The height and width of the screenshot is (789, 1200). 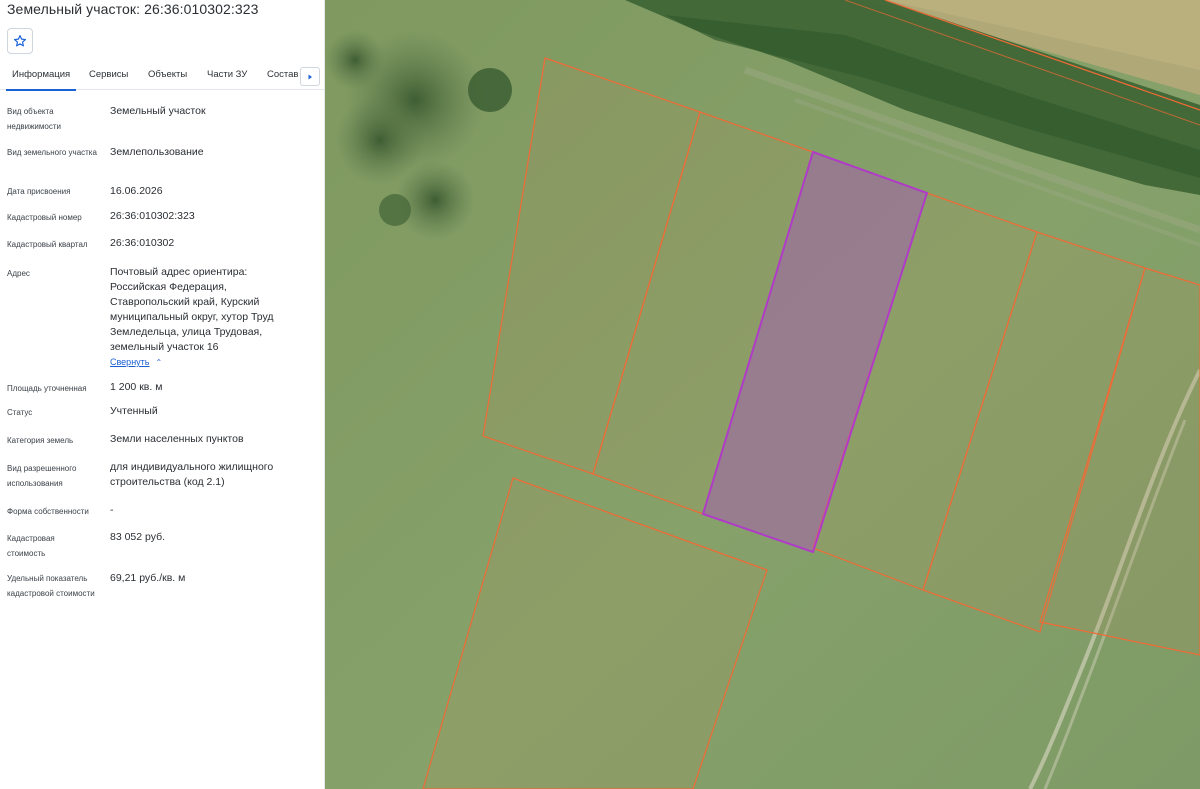 I want to click on field-label-cadastral-quarter: Кадастровый квартал, so click(x=47, y=244).